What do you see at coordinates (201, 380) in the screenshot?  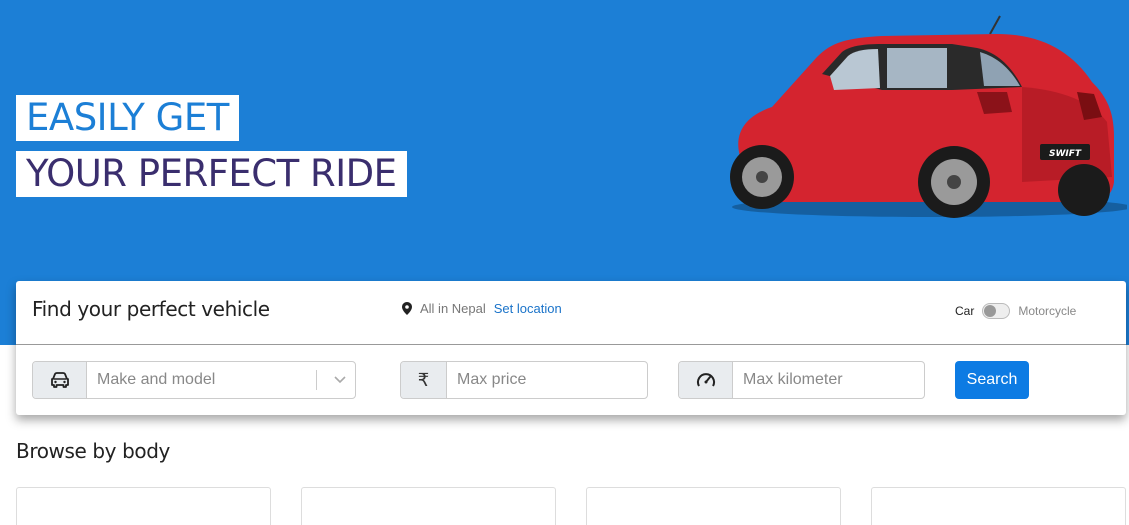 I see `make-model-input: Make and model` at bounding box center [201, 380].